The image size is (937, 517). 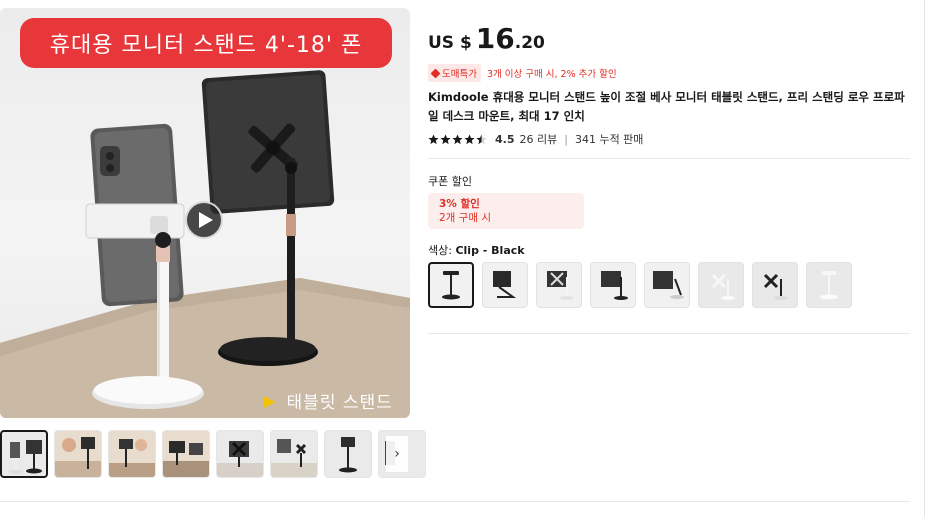 What do you see at coordinates (450, 181) in the screenshot?
I see `coupon-label: 쿠폰 할인` at bounding box center [450, 181].